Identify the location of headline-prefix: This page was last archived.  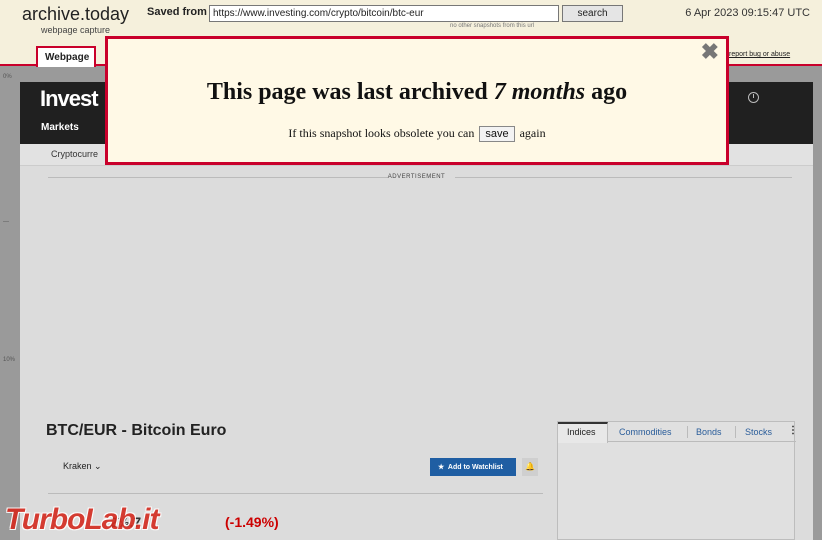
(347, 92).